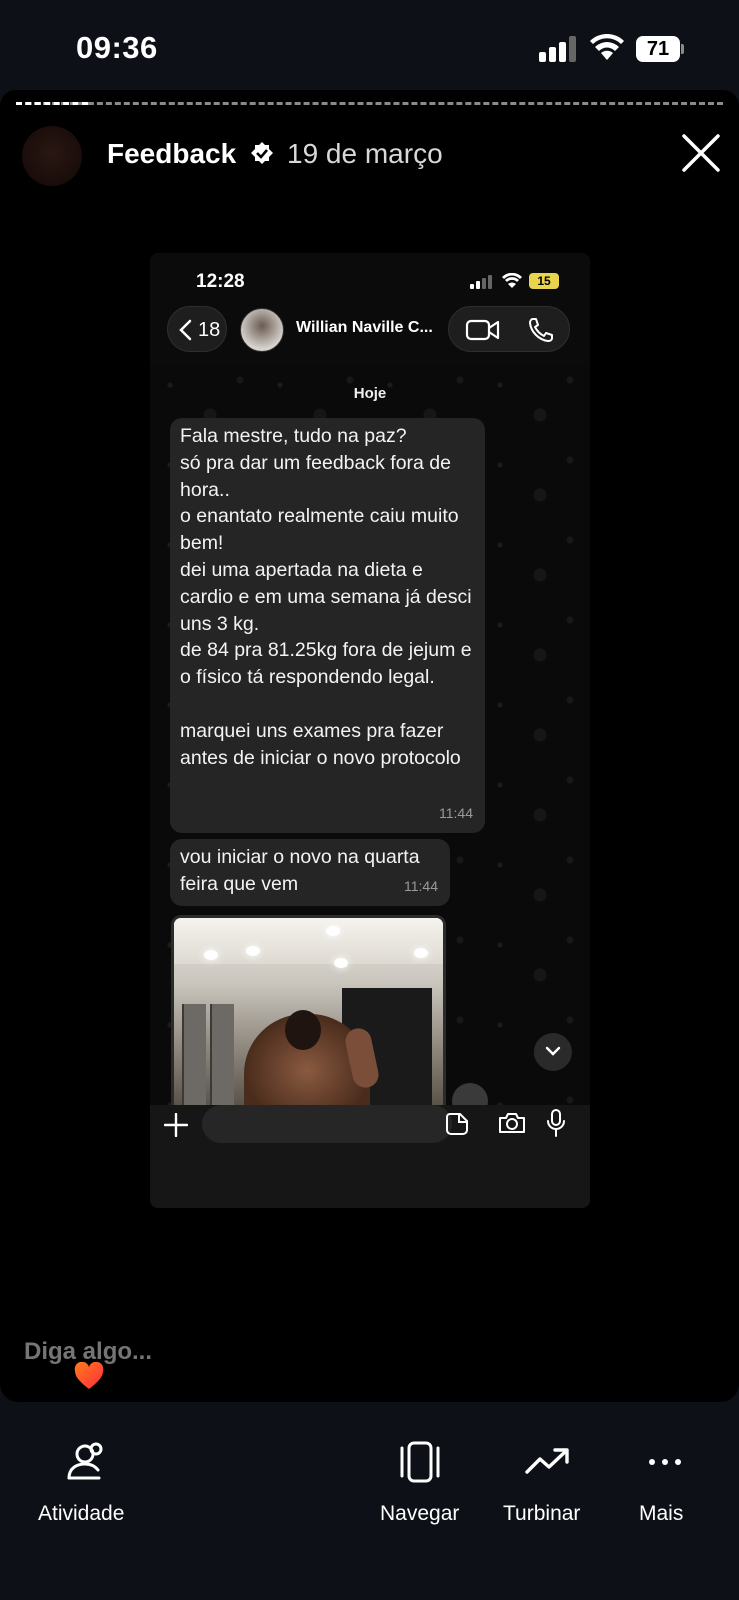 This screenshot has height=1600, width=739. What do you see at coordinates (171, 154) in the screenshot?
I see `story-title: Feedback` at bounding box center [171, 154].